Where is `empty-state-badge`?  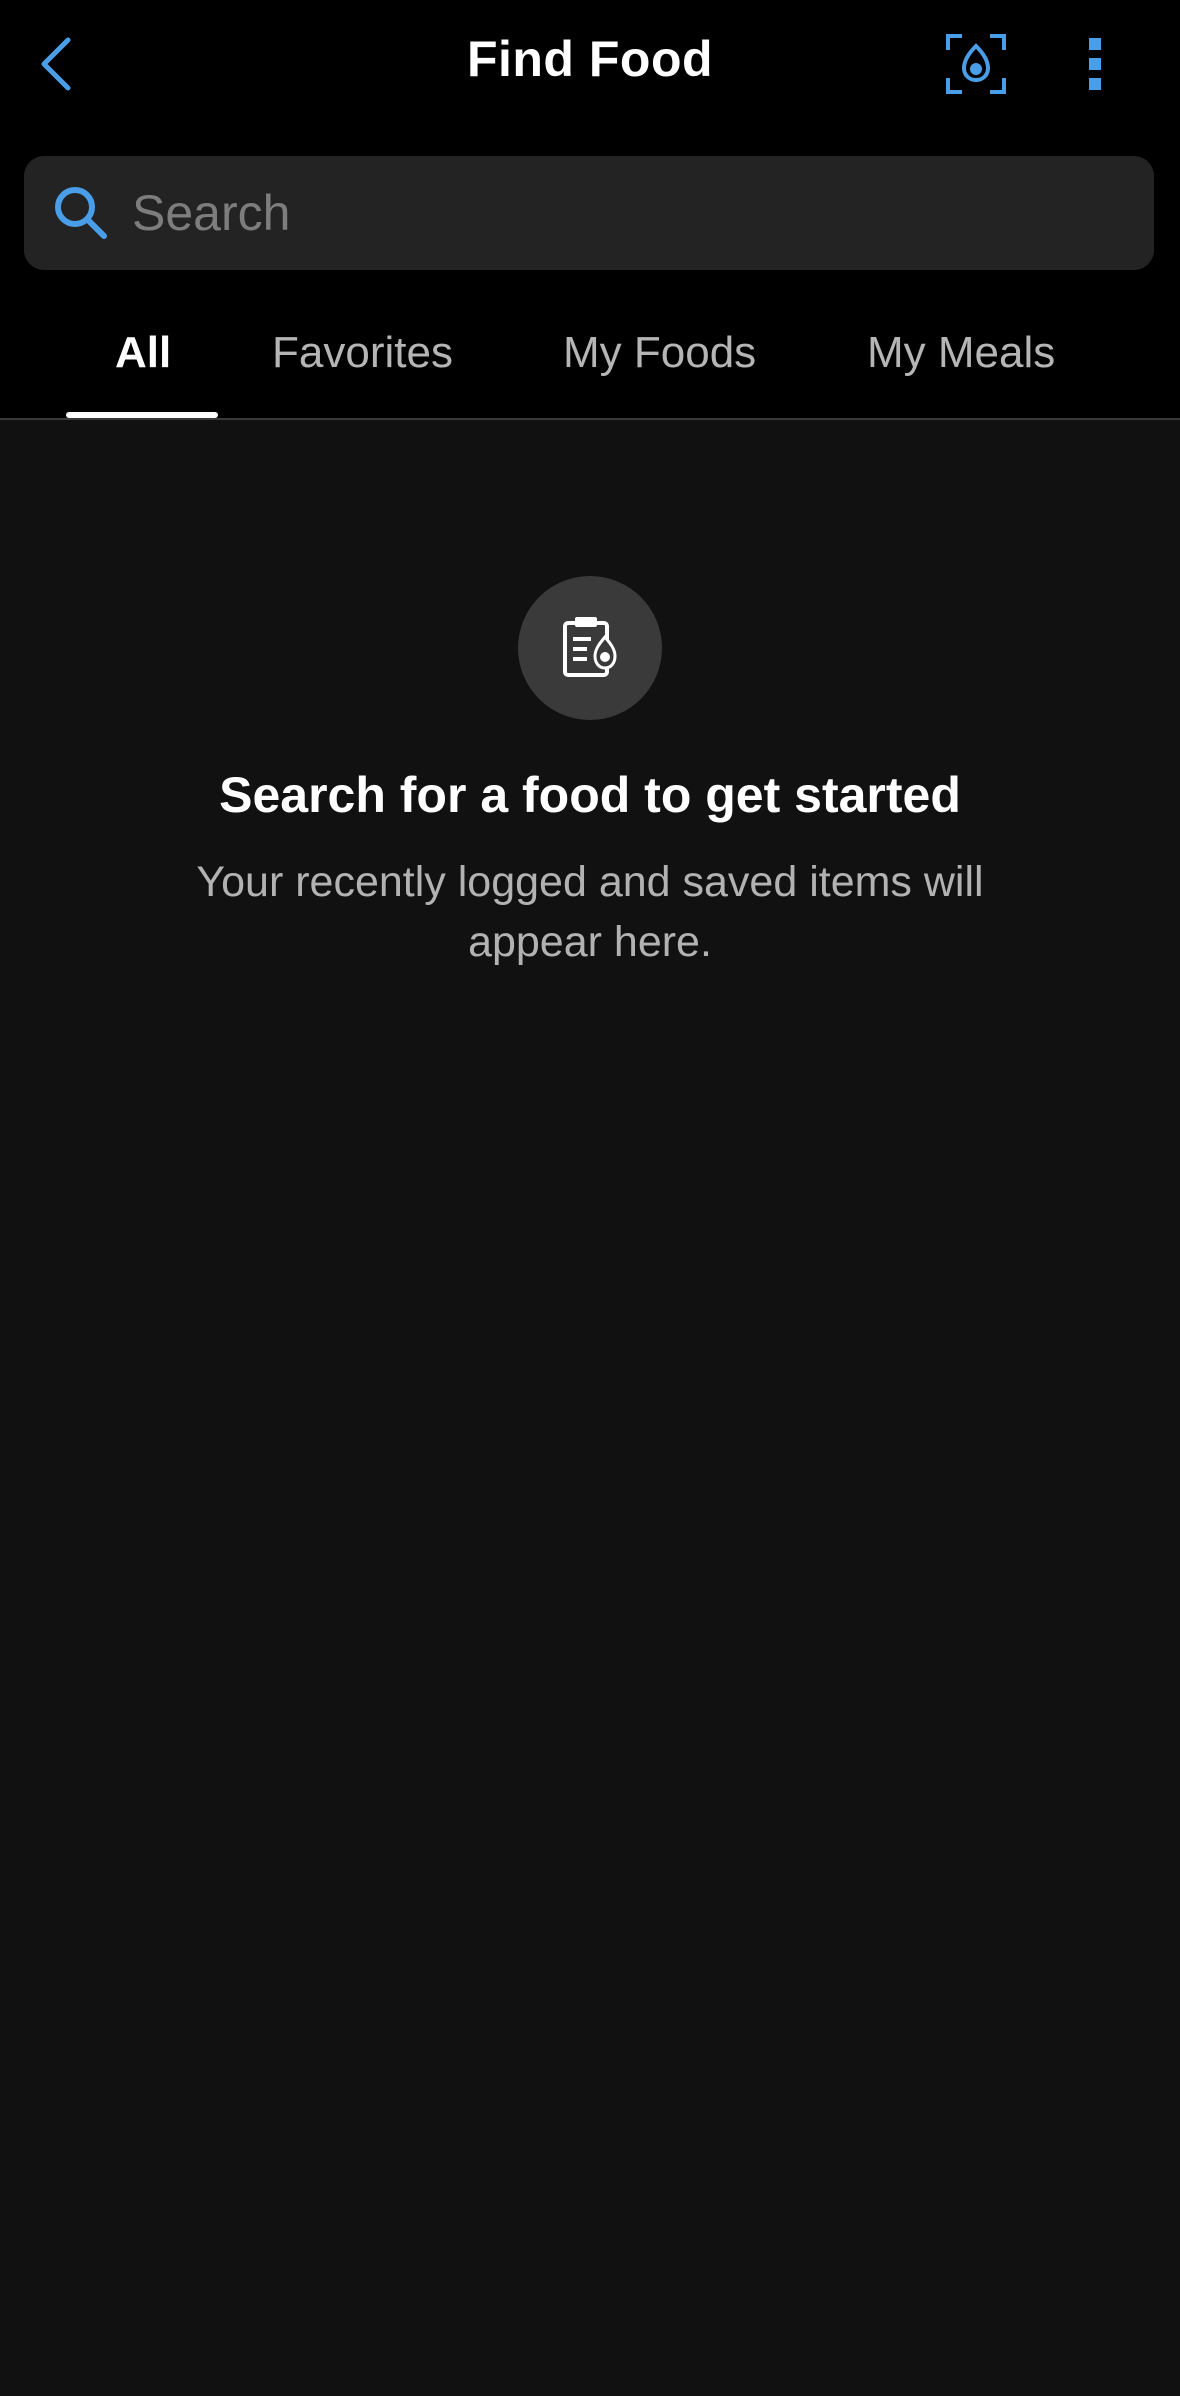 empty-state-badge is located at coordinates (590, 648).